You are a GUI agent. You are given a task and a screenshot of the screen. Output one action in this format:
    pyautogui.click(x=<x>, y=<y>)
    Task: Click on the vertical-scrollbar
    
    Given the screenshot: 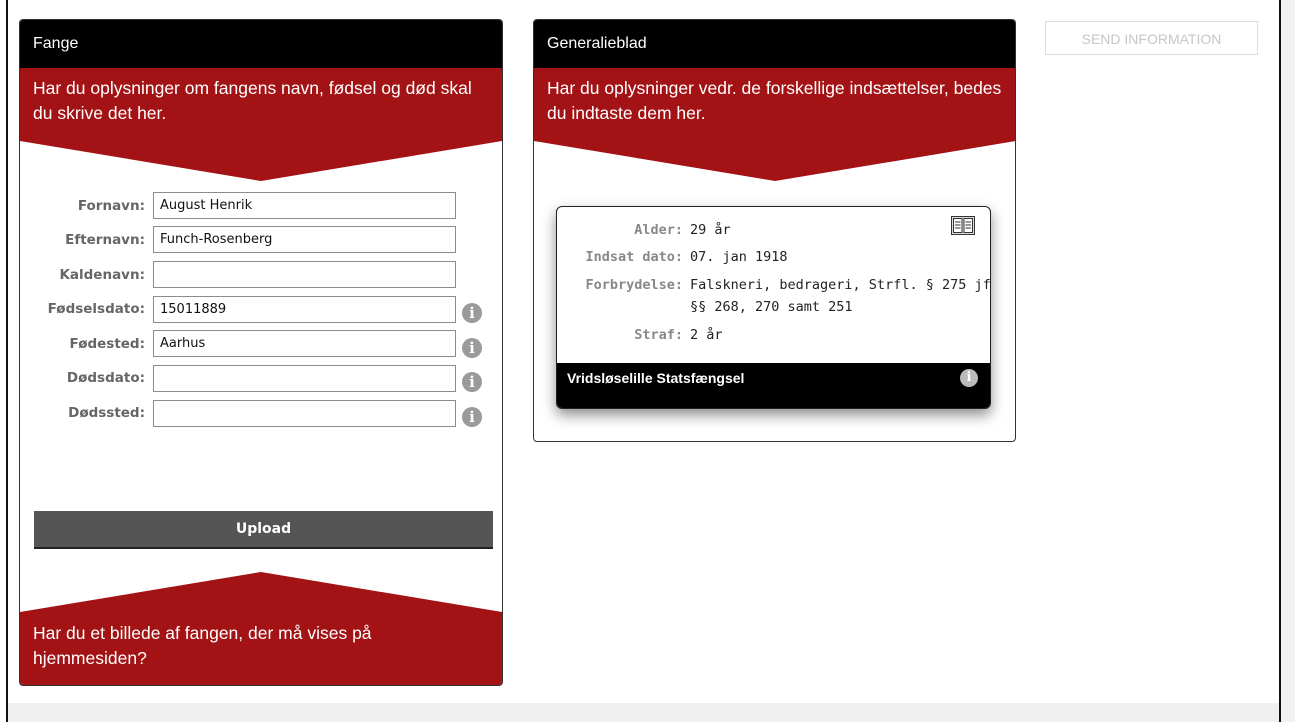 What is the action you would take?
    pyautogui.click(x=1288, y=361)
    